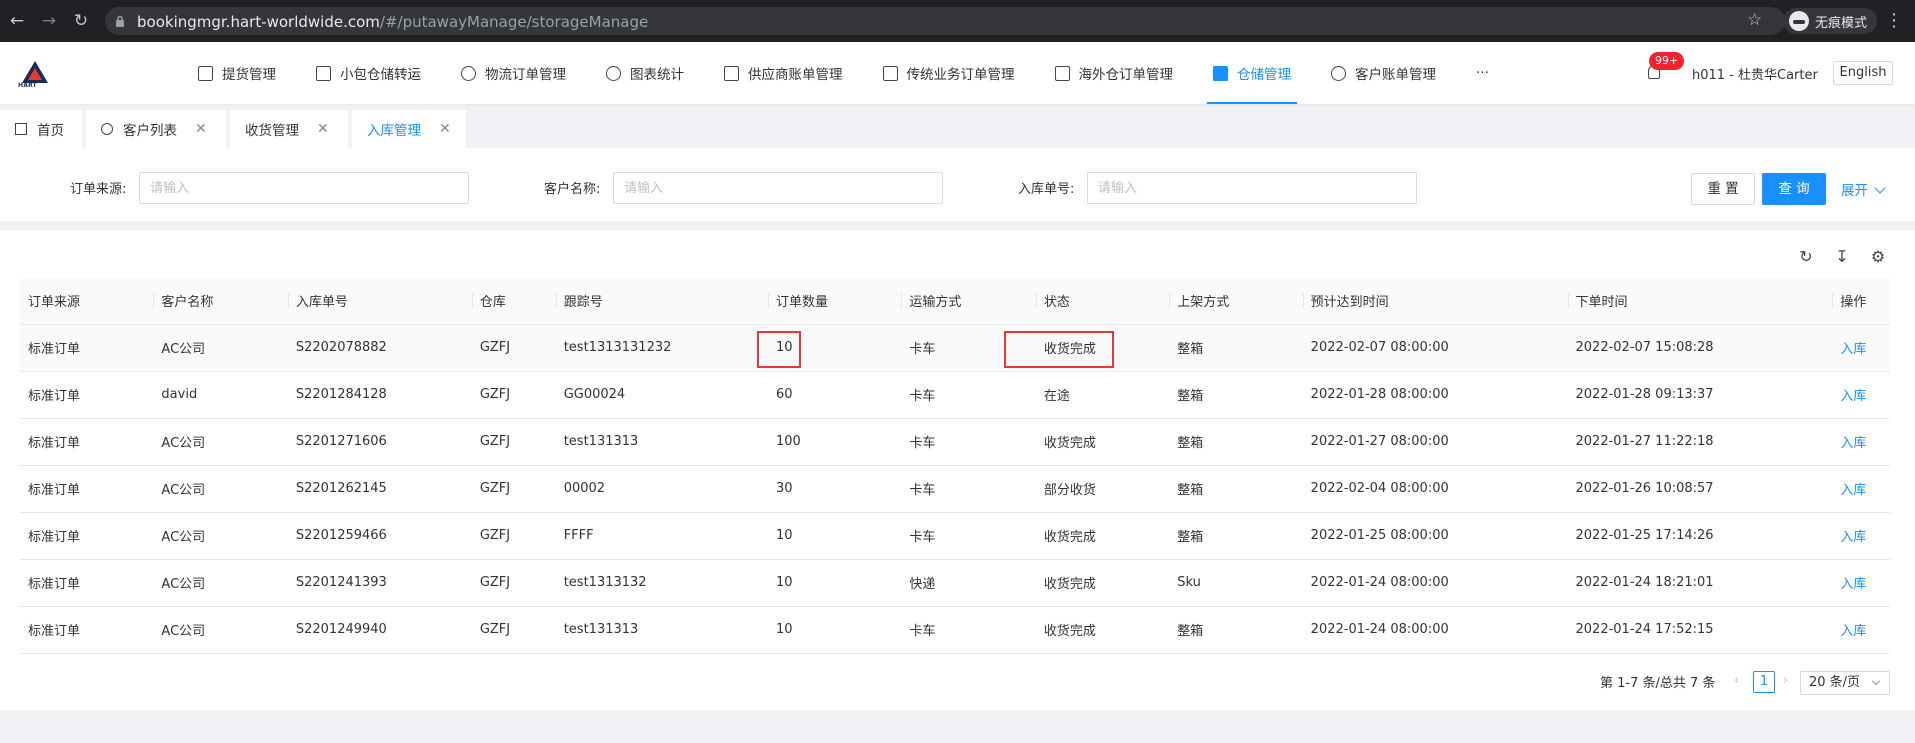 This screenshot has width=1915, height=743. Describe the element at coordinates (514, 22) in the screenshot. I see `url-path: /#/putawayManage/storageManage` at that location.